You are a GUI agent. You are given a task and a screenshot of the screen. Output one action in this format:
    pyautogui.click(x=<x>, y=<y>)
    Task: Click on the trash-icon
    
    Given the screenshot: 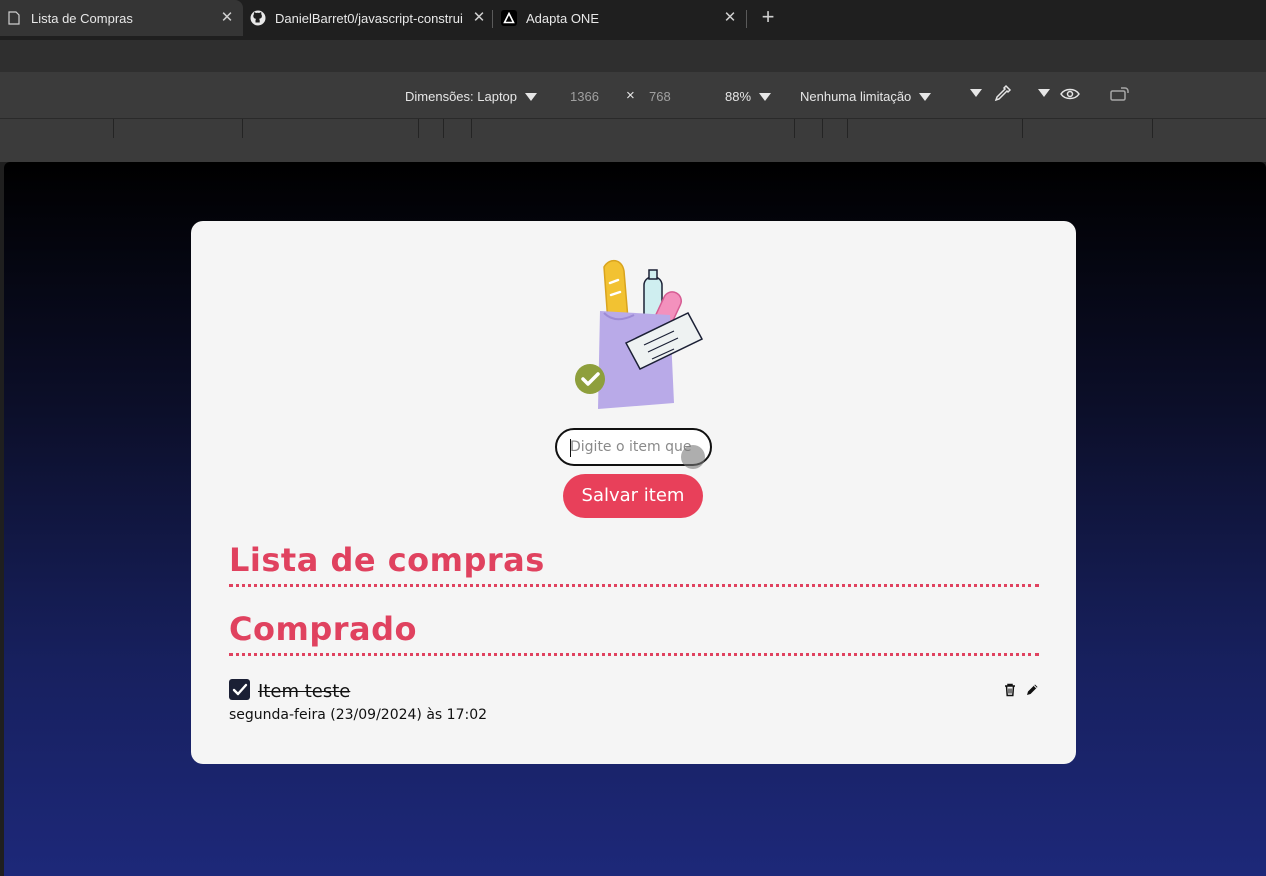 What is the action you would take?
    pyautogui.click(x=1010, y=690)
    